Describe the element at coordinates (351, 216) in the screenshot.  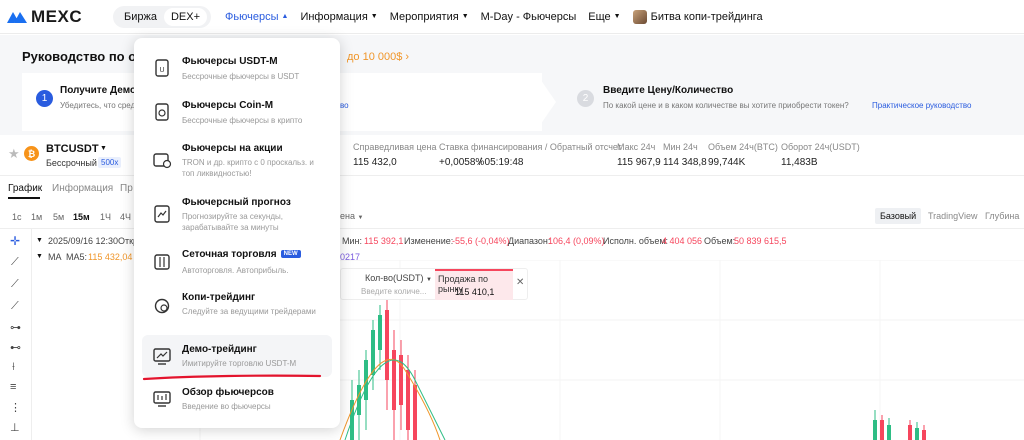
I see `price-type-select: ена ▼` at that location.